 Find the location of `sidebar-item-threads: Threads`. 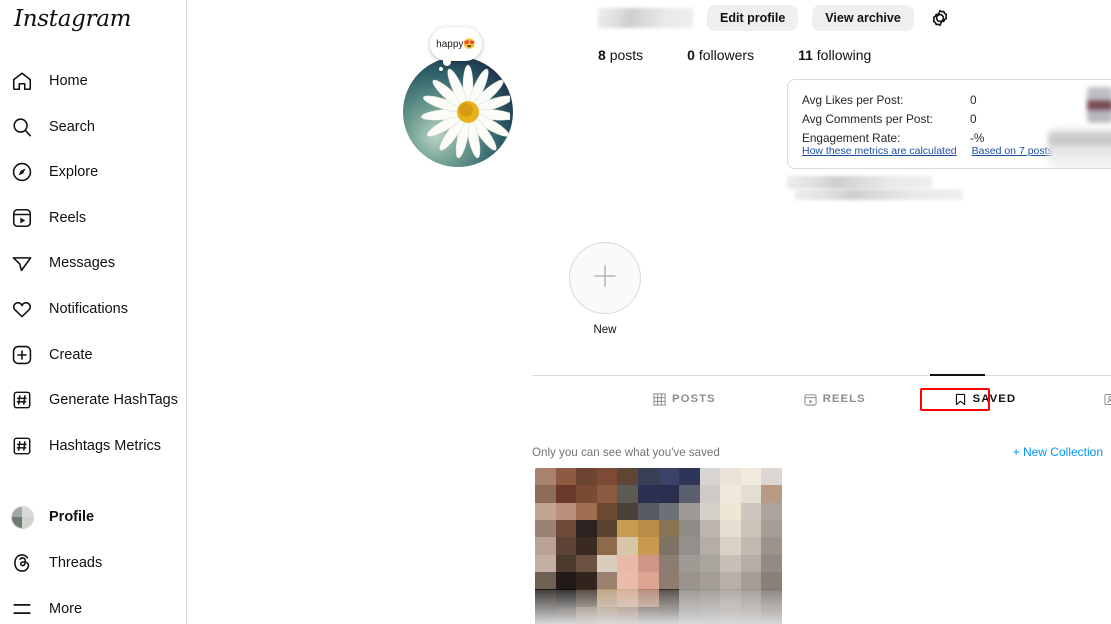

sidebar-item-threads: Threads is located at coordinates (93, 563).